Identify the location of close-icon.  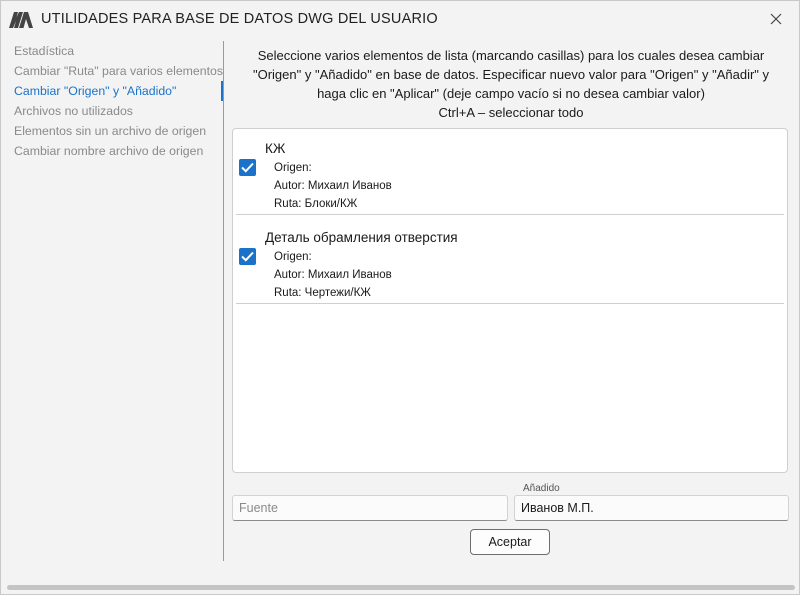
(776, 19).